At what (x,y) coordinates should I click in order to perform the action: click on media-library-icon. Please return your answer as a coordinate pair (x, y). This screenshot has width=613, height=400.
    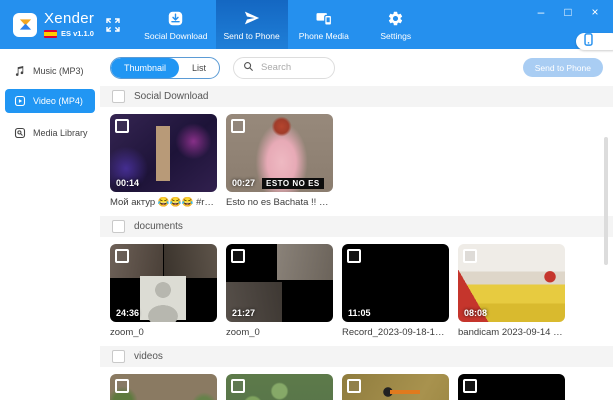
    Looking at the image, I should click on (20, 133).